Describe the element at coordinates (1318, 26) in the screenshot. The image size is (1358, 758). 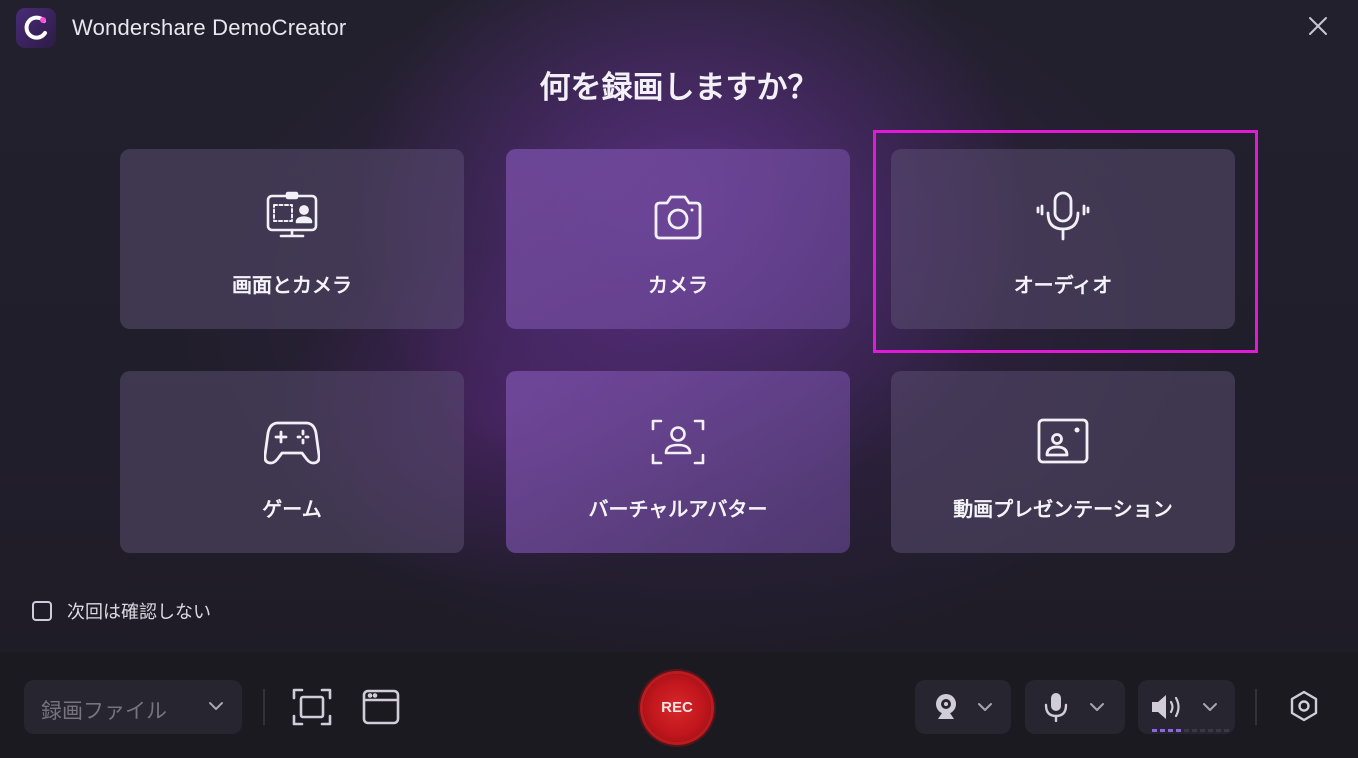
I see `close-icon` at that location.